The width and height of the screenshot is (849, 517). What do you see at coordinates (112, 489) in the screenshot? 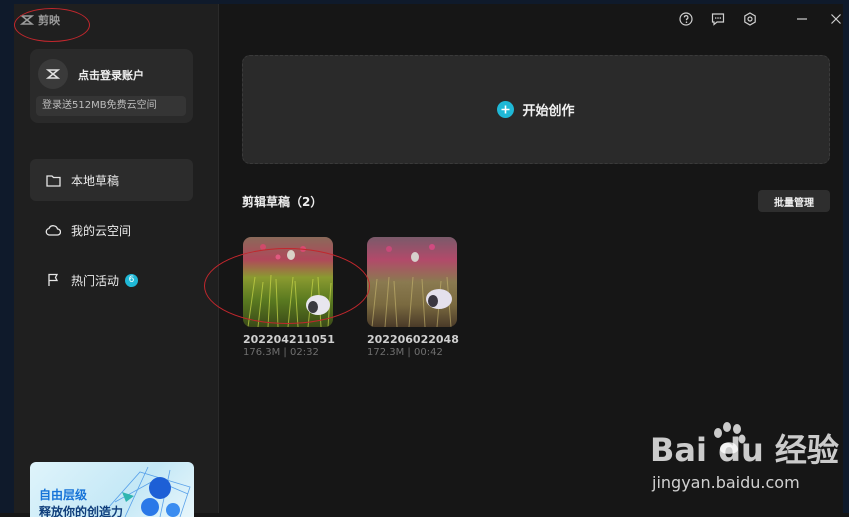
I see `promo-banner: 自由层级 释放你的创造力` at bounding box center [112, 489].